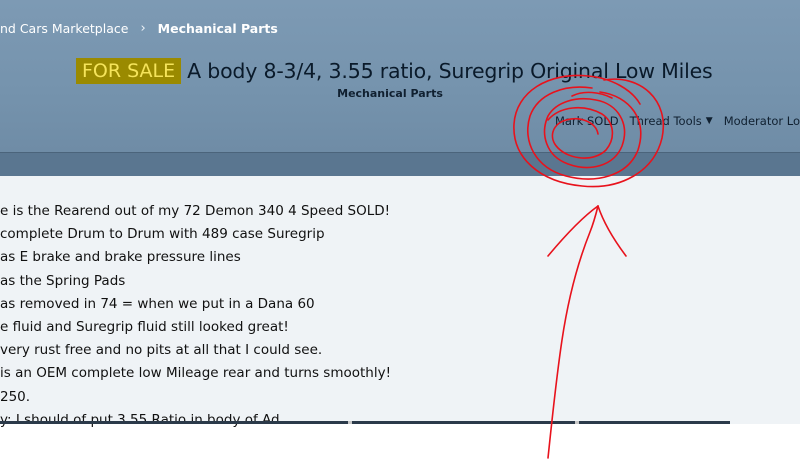 The image size is (800, 460). What do you see at coordinates (390, 93) in the screenshot?
I see `forum-name: Mechanical Parts` at bounding box center [390, 93].